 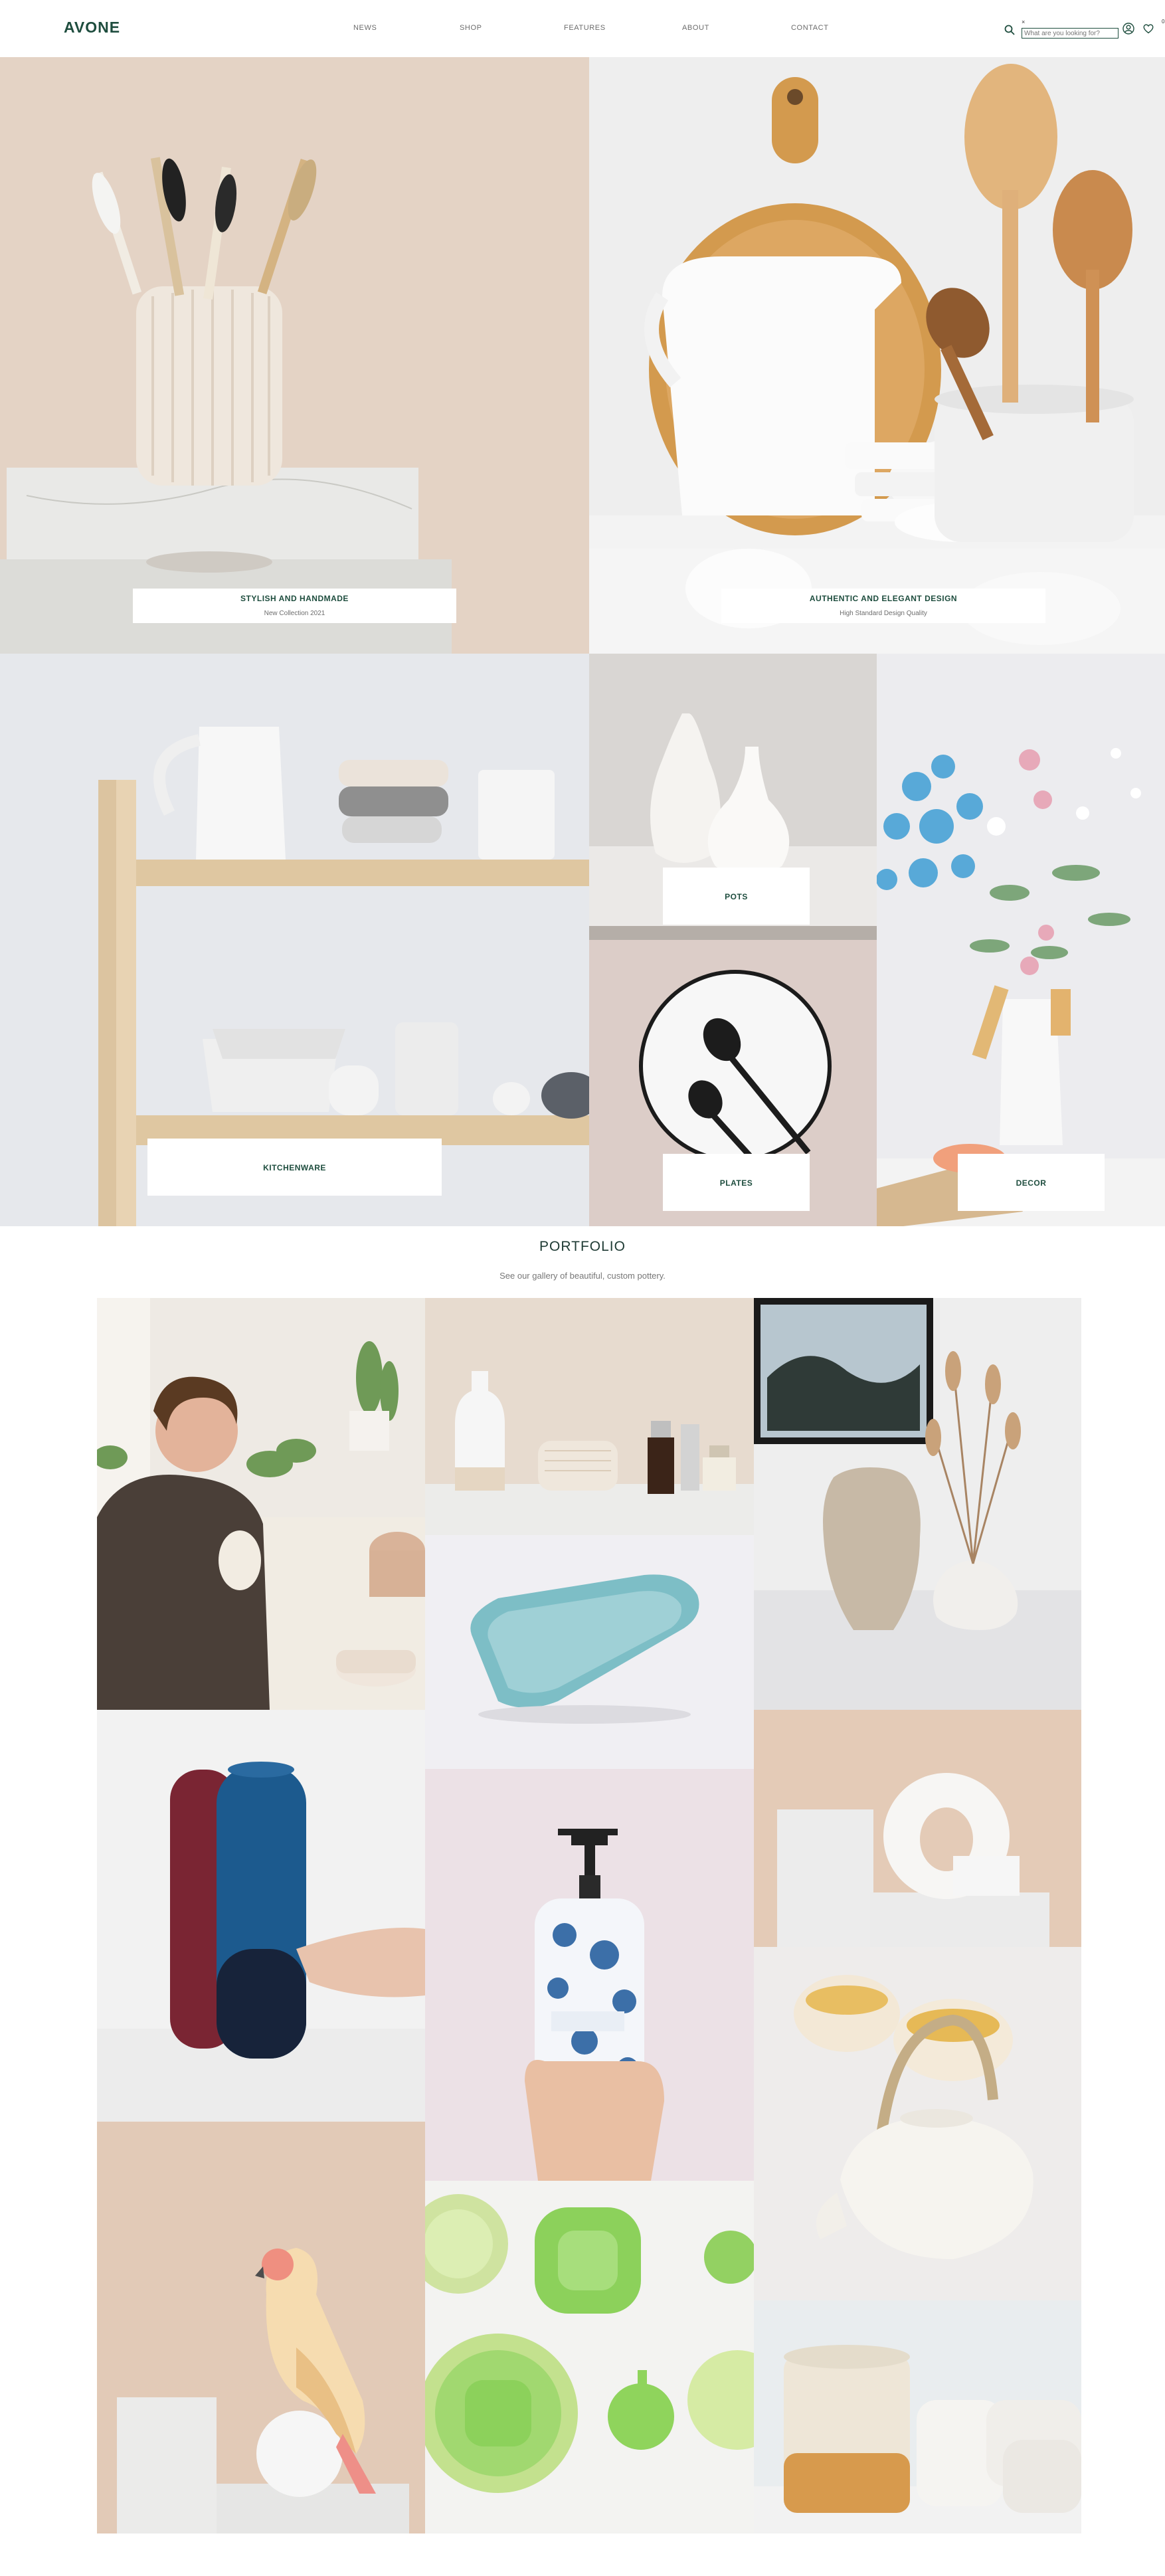 I want to click on portfolio-image-green-dishes, so click(x=589, y=2357).